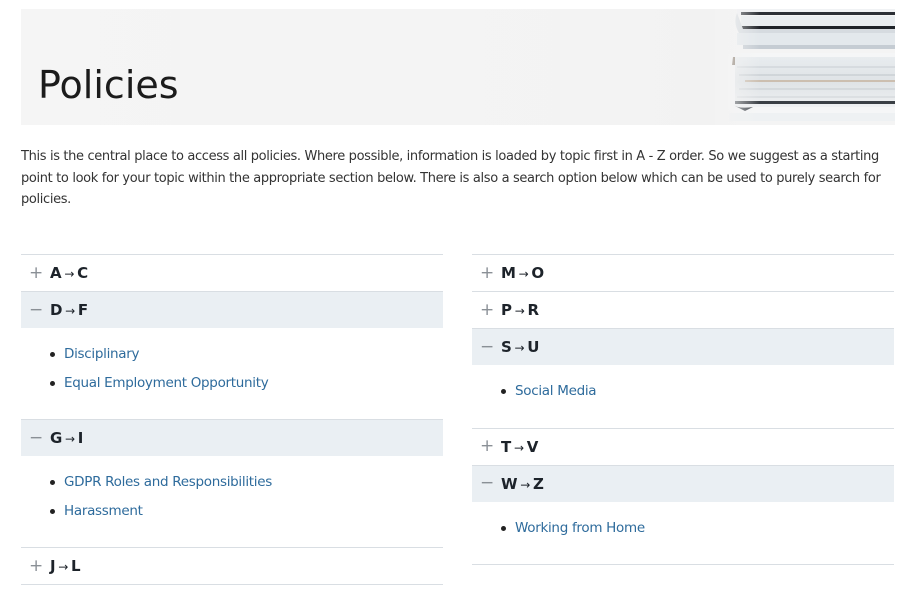 The image size is (912, 592). I want to click on accordion-label: G → I, so click(67, 438).